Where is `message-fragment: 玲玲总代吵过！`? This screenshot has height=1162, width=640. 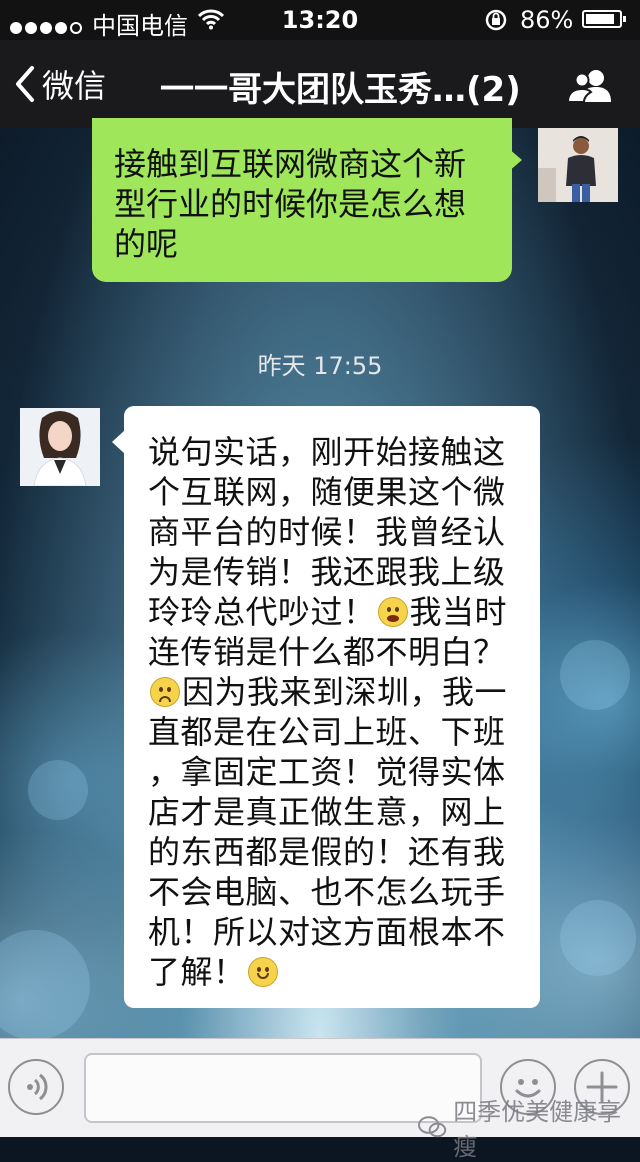
message-fragment: 玲玲总代吵过！ is located at coordinates (262, 612).